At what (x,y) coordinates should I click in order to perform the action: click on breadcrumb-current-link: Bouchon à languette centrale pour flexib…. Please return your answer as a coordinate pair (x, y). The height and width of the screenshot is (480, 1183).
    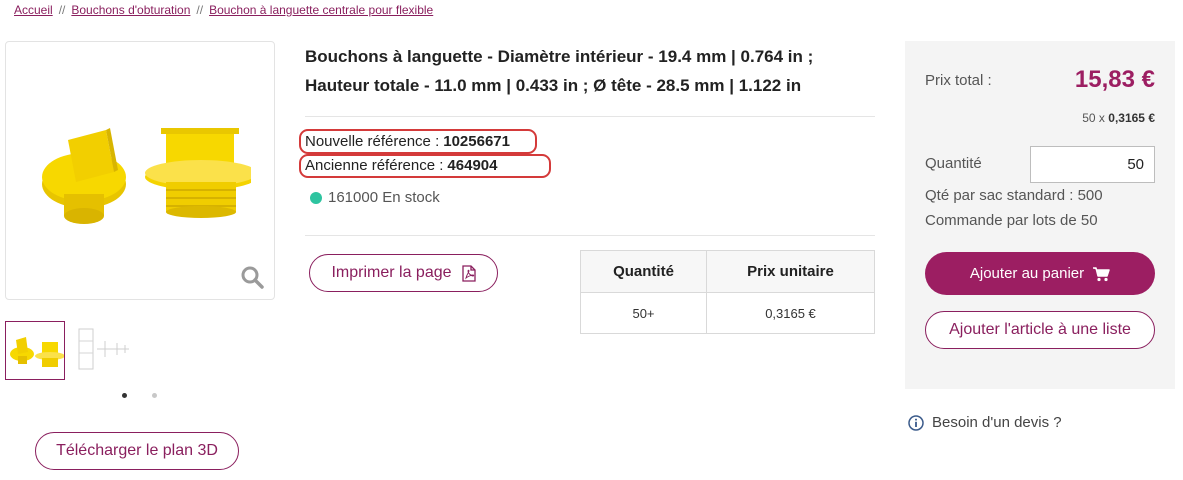
    Looking at the image, I should click on (321, 10).